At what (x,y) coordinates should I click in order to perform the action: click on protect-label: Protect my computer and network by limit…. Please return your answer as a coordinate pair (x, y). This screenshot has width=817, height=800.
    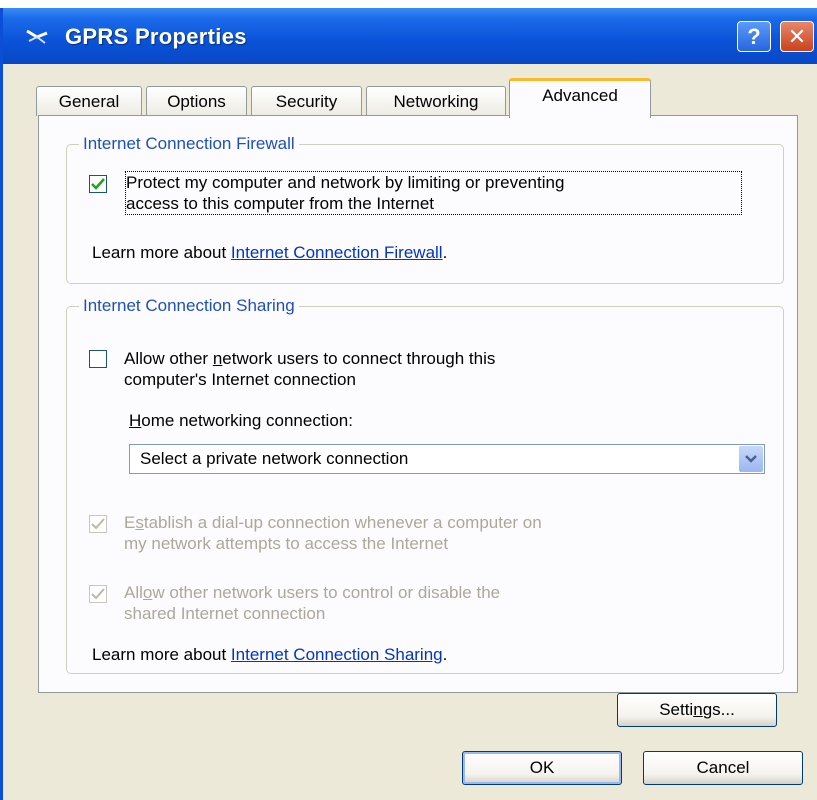
    Looking at the image, I should click on (433, 193).